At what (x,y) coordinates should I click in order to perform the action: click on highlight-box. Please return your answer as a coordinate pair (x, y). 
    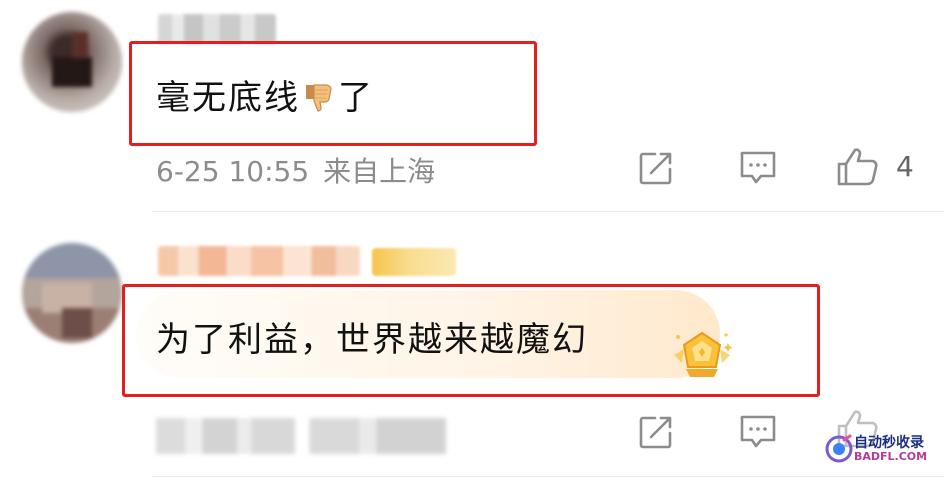
    Looking at the image, I should click on (333, 93).